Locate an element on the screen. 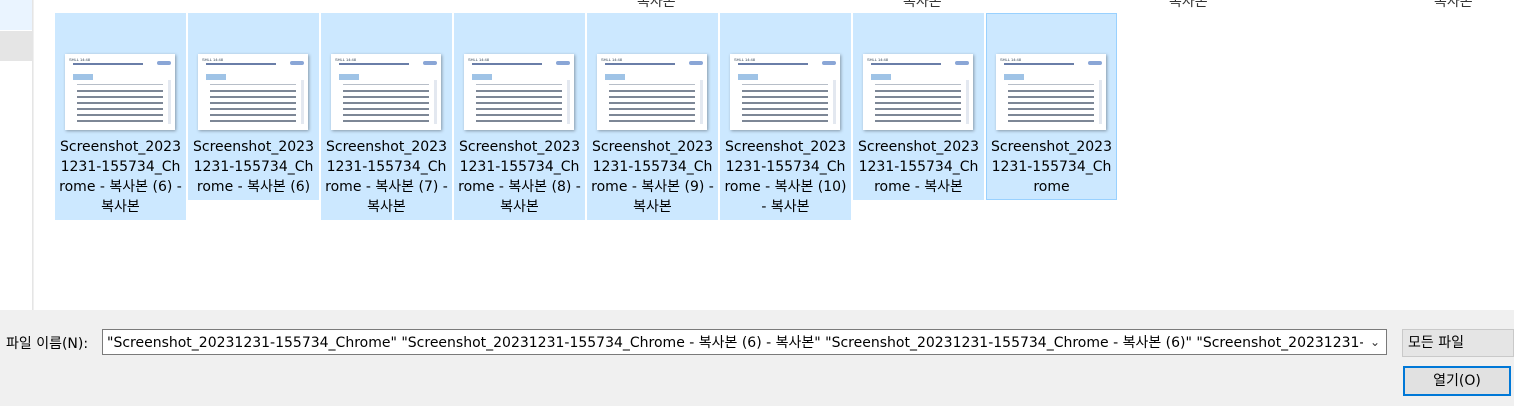 This screenshot has height=406, width=1514. navigation-pane is located at coordinates (16, 155).